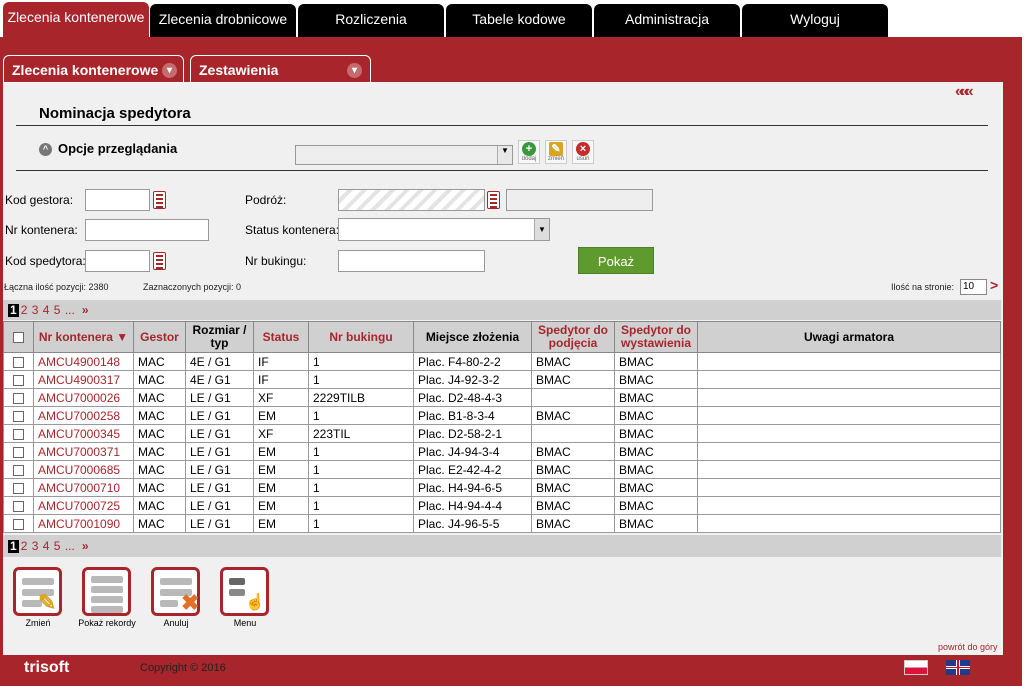  What do you see at coordinates (18, 337) in the screenshot?
I see `select-all-checkbox` at bounding box center [18, 337].